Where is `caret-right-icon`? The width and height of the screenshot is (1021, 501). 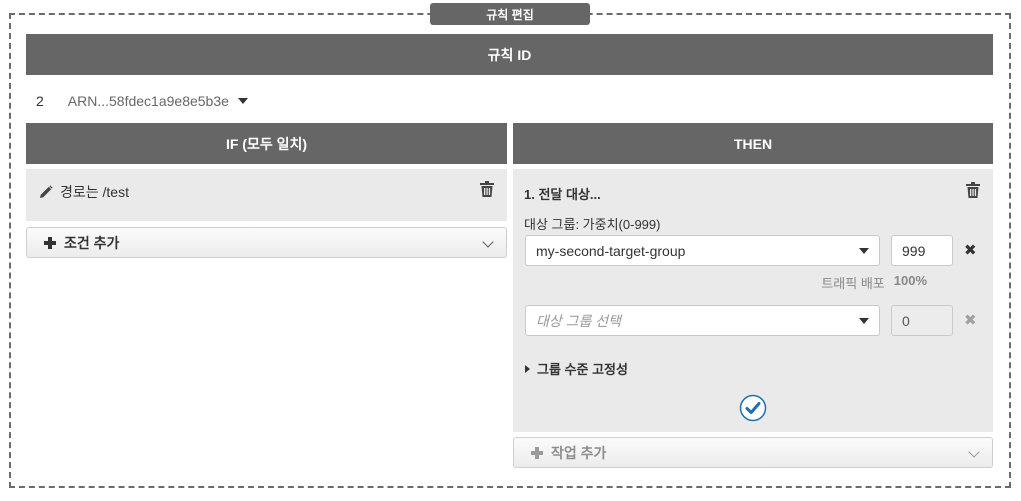
caret-right-icon is located at coordinates (527, 368).